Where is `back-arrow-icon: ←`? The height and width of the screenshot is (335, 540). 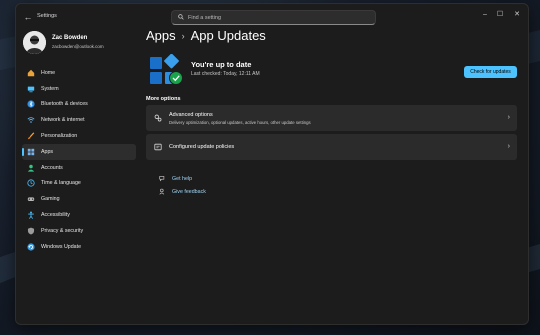 back-arrow-icon: ← is located at coordinates (28, 17).